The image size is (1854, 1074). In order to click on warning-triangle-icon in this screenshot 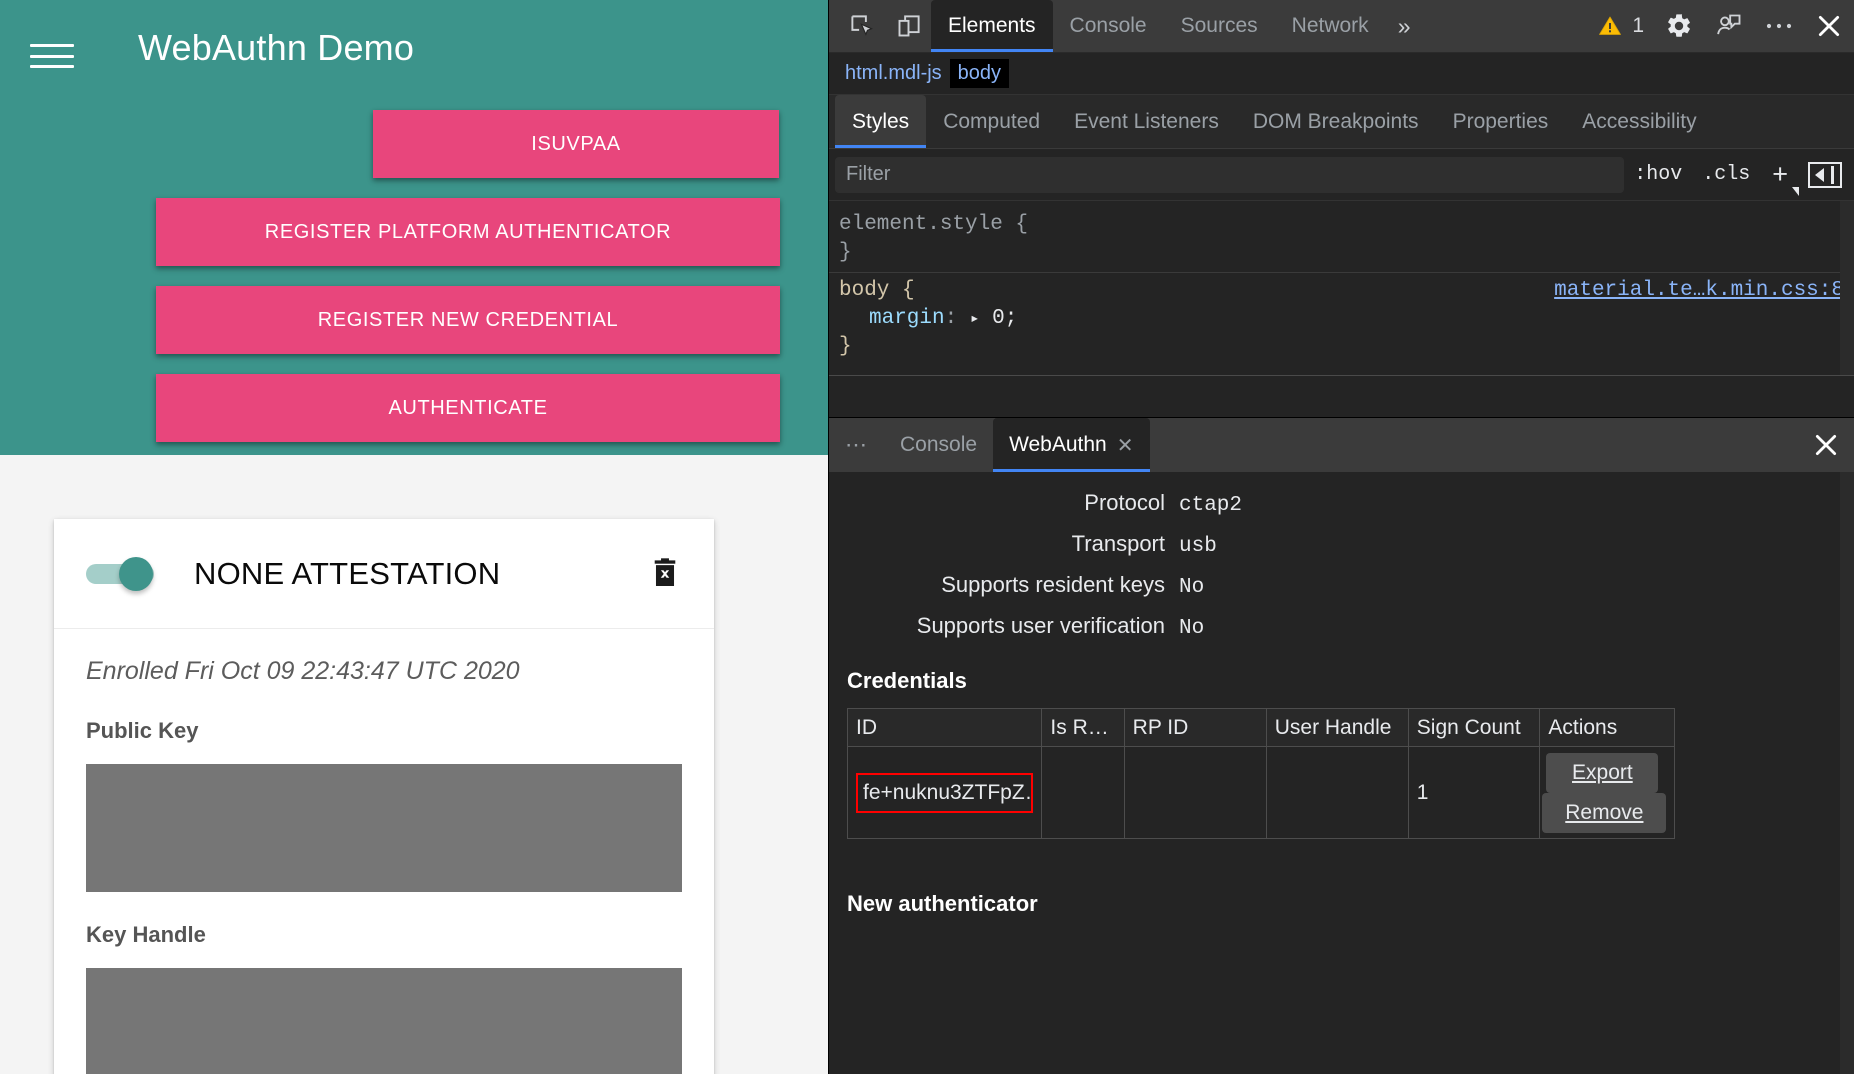, I will do `click(1610, 25)`.